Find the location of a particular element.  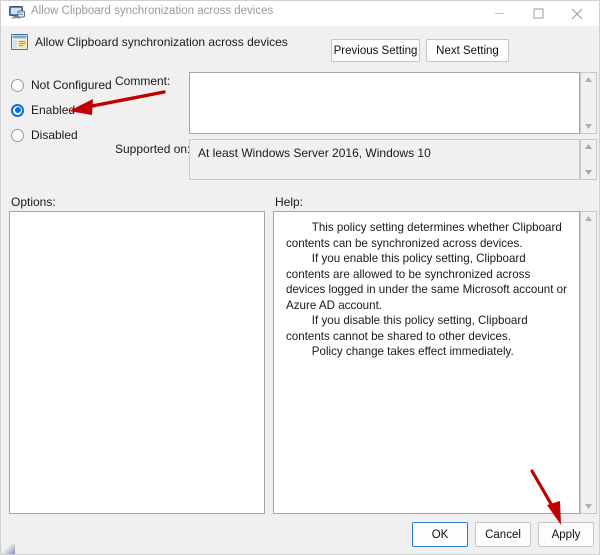

maximize-button is located at coordinates (538, 13).